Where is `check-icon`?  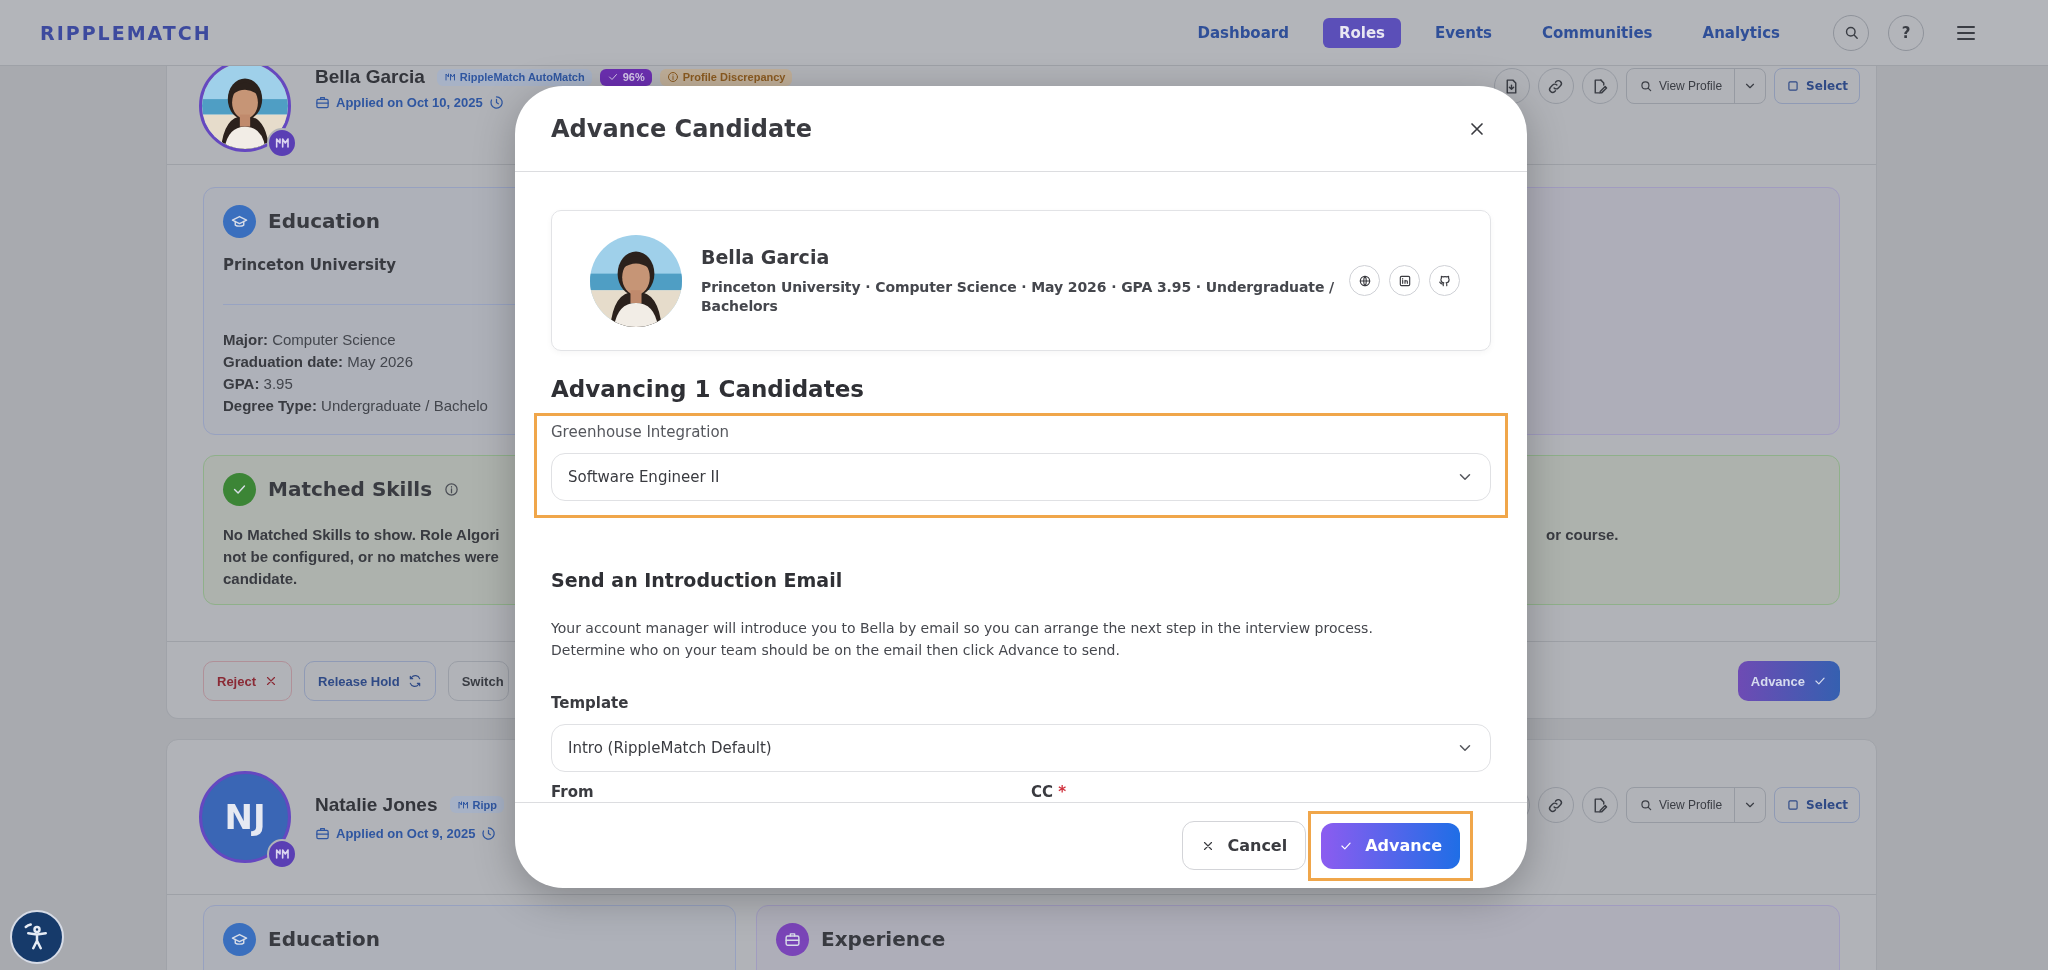 check-icon is located at coordinates (612, 77).